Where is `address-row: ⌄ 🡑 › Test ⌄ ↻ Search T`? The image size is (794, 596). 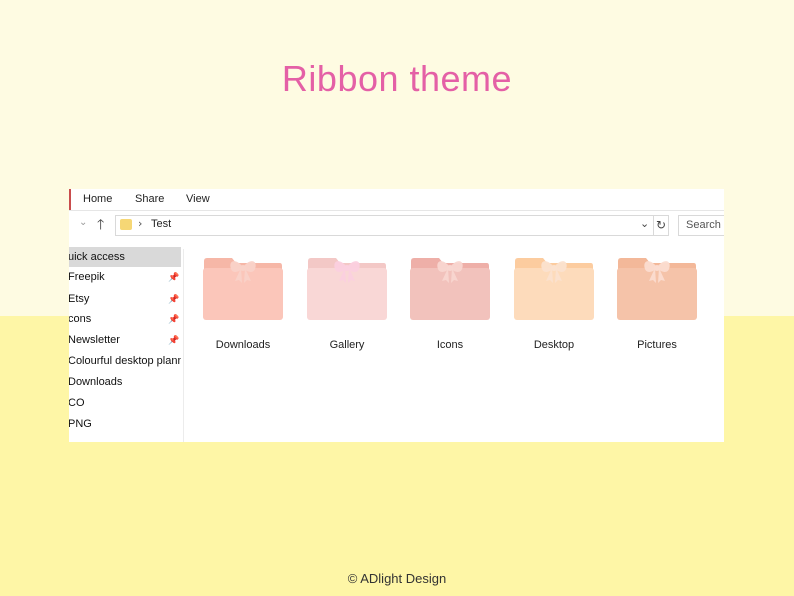
address-row: ⌄ 🡑 › Test ⌄ ↻ Search T is located at coordinates (396, 225).